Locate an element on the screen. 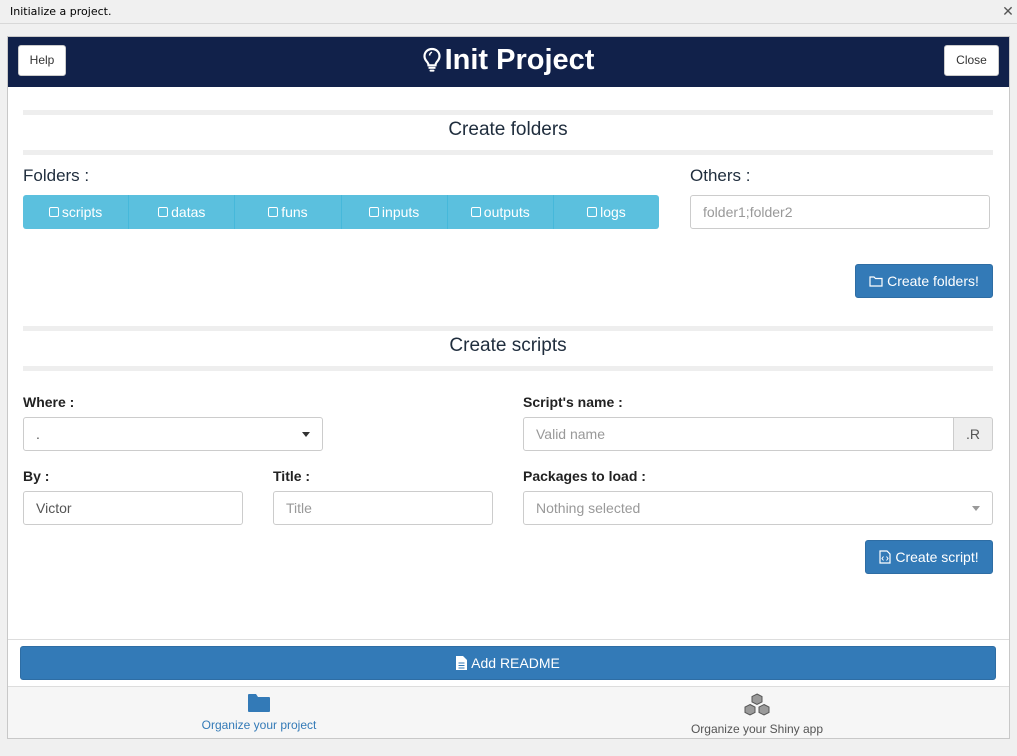 The image size is (1017, 756). folder-option-funs: funs is located at coordinates (288, 212).